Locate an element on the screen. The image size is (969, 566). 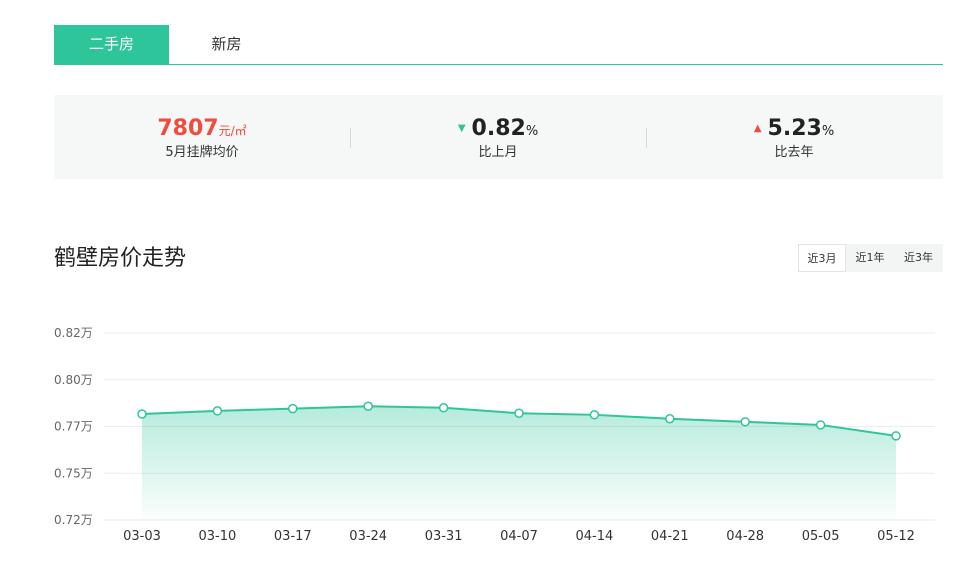
x-tick-label: 05-12 is located at coordinates (896, 536).